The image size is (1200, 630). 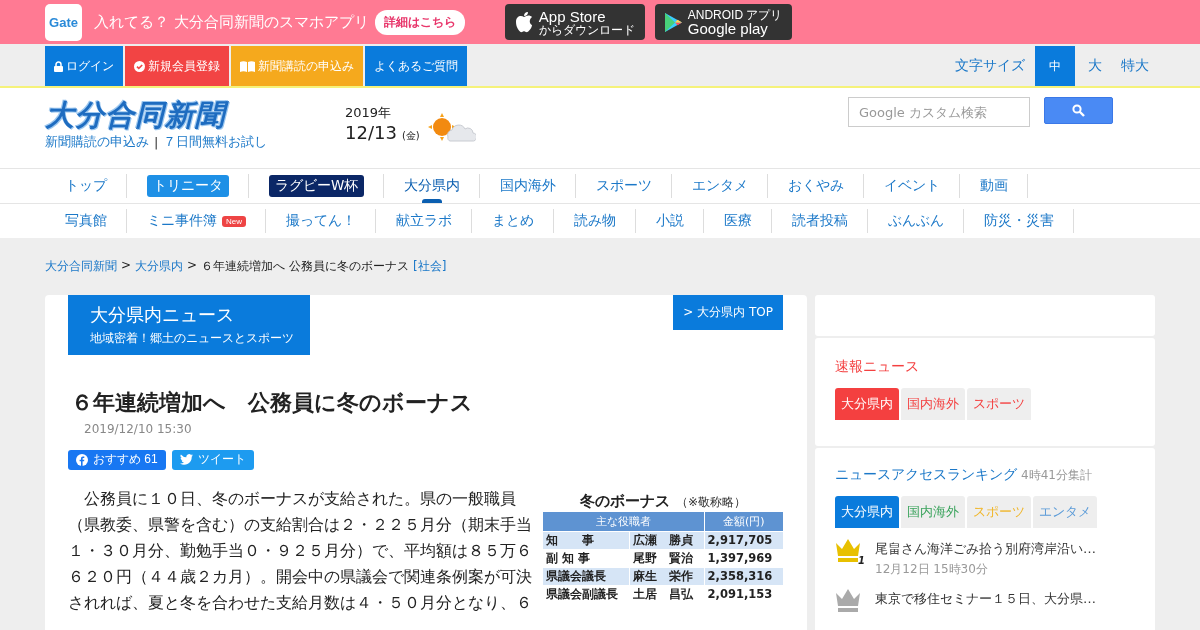 What do you see at coordinates (212, 459) in the screenshot?
I see `tweet-button: ツイート` at bounding box center [212, 459].